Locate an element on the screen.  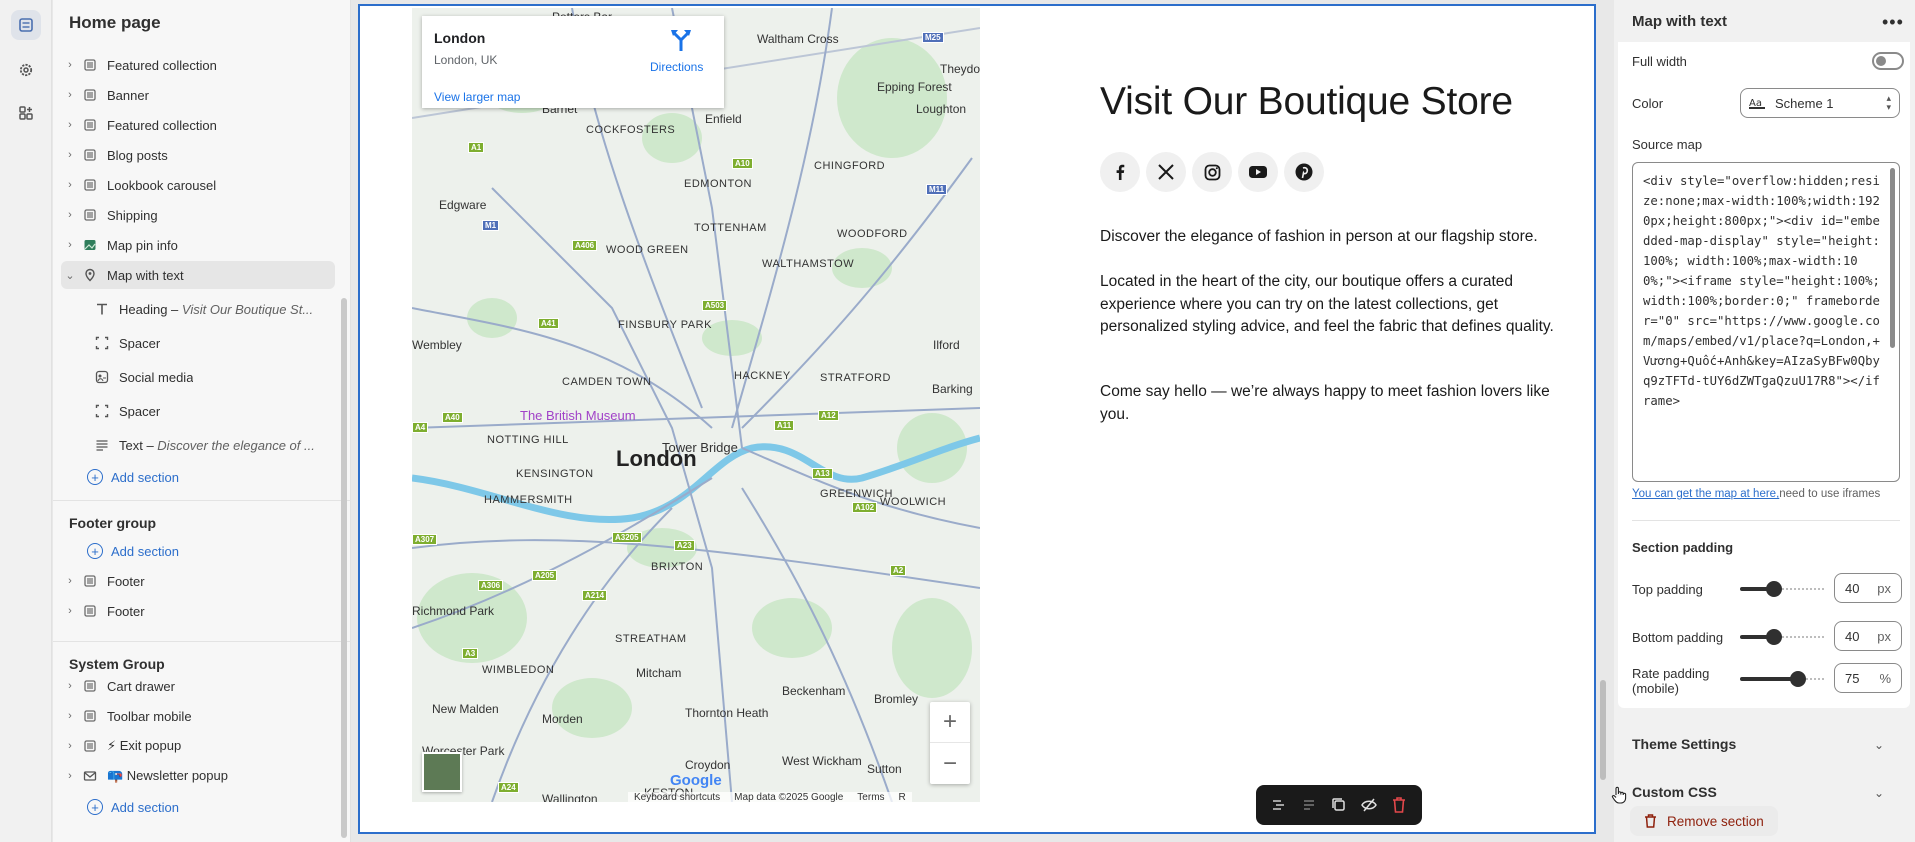
view-larger-map-link: View larger map is located at coordinates (477, 97).